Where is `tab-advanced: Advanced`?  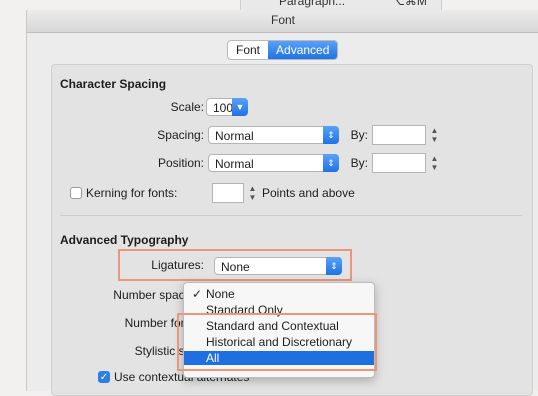 tab-advanced: Advanced is located at coordinates (303, 50).